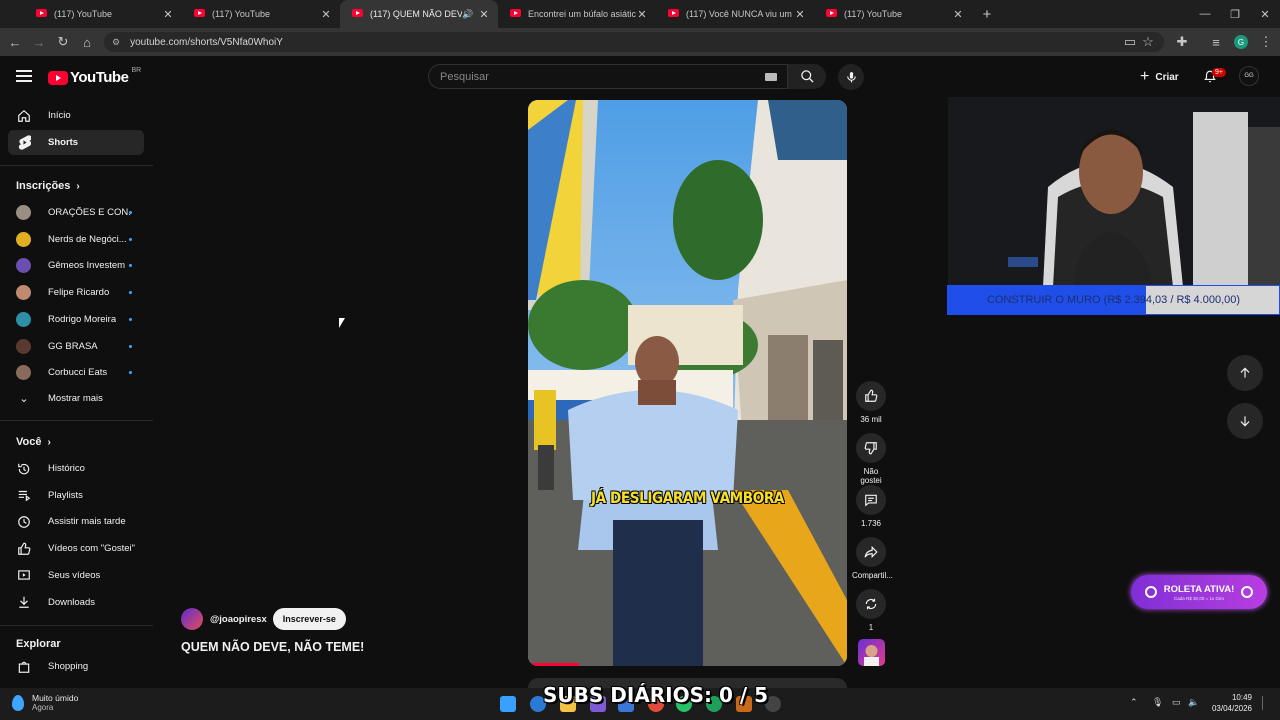  What do you see at coordinates (76, 575) in the screenshot?
I see `sidebar-item-your-videos: Seus vídeos` at bounding box center [76, 575].